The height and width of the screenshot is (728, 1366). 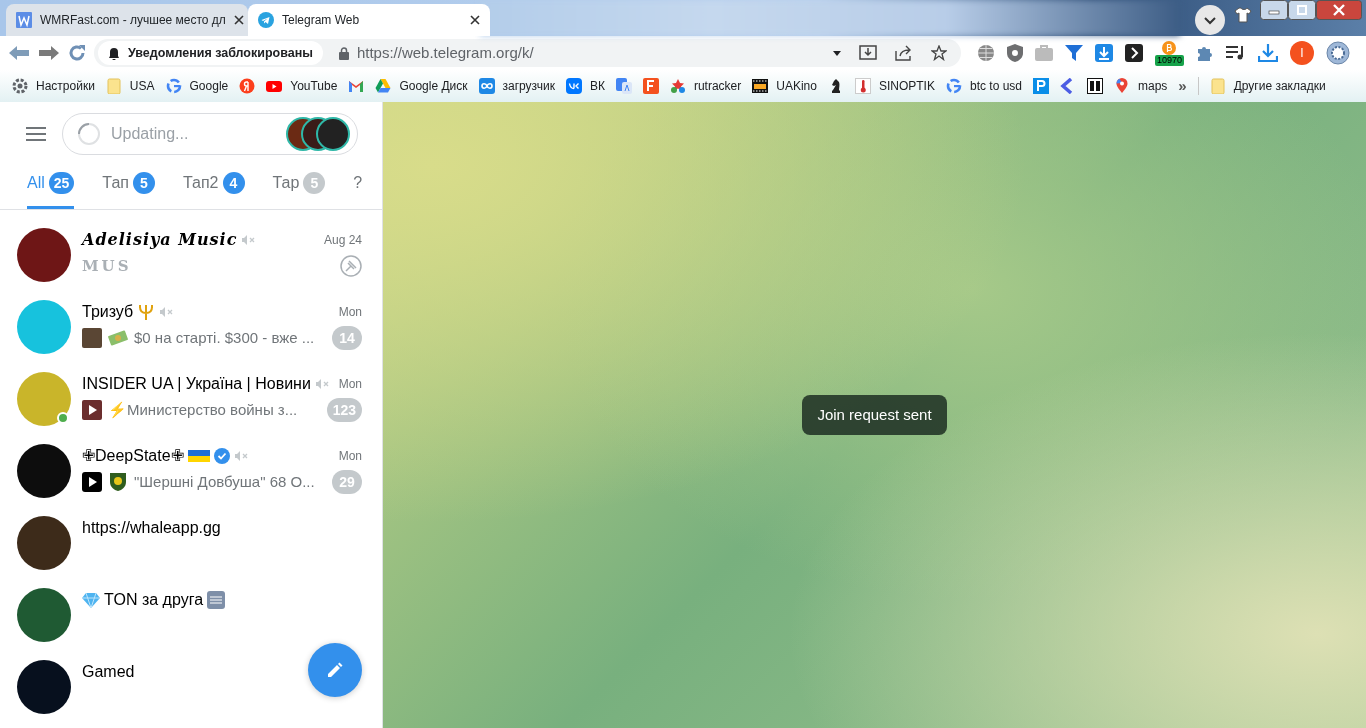 I want to click on bookmark-link: Google Диск, so click(x=421, y=86).